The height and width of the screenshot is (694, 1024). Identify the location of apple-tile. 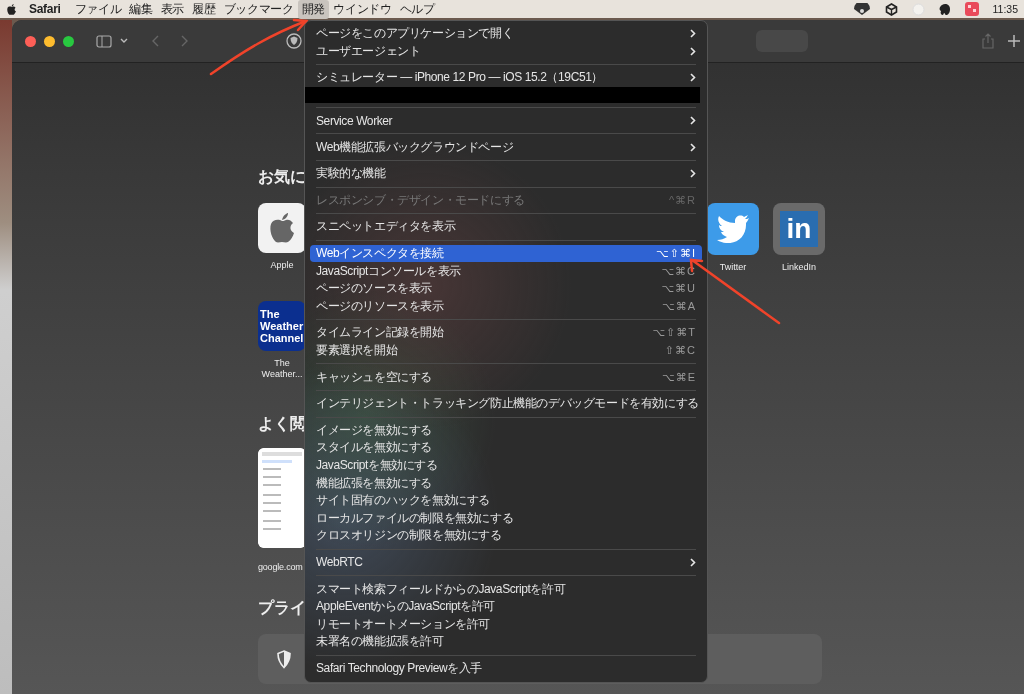
(282, 228).